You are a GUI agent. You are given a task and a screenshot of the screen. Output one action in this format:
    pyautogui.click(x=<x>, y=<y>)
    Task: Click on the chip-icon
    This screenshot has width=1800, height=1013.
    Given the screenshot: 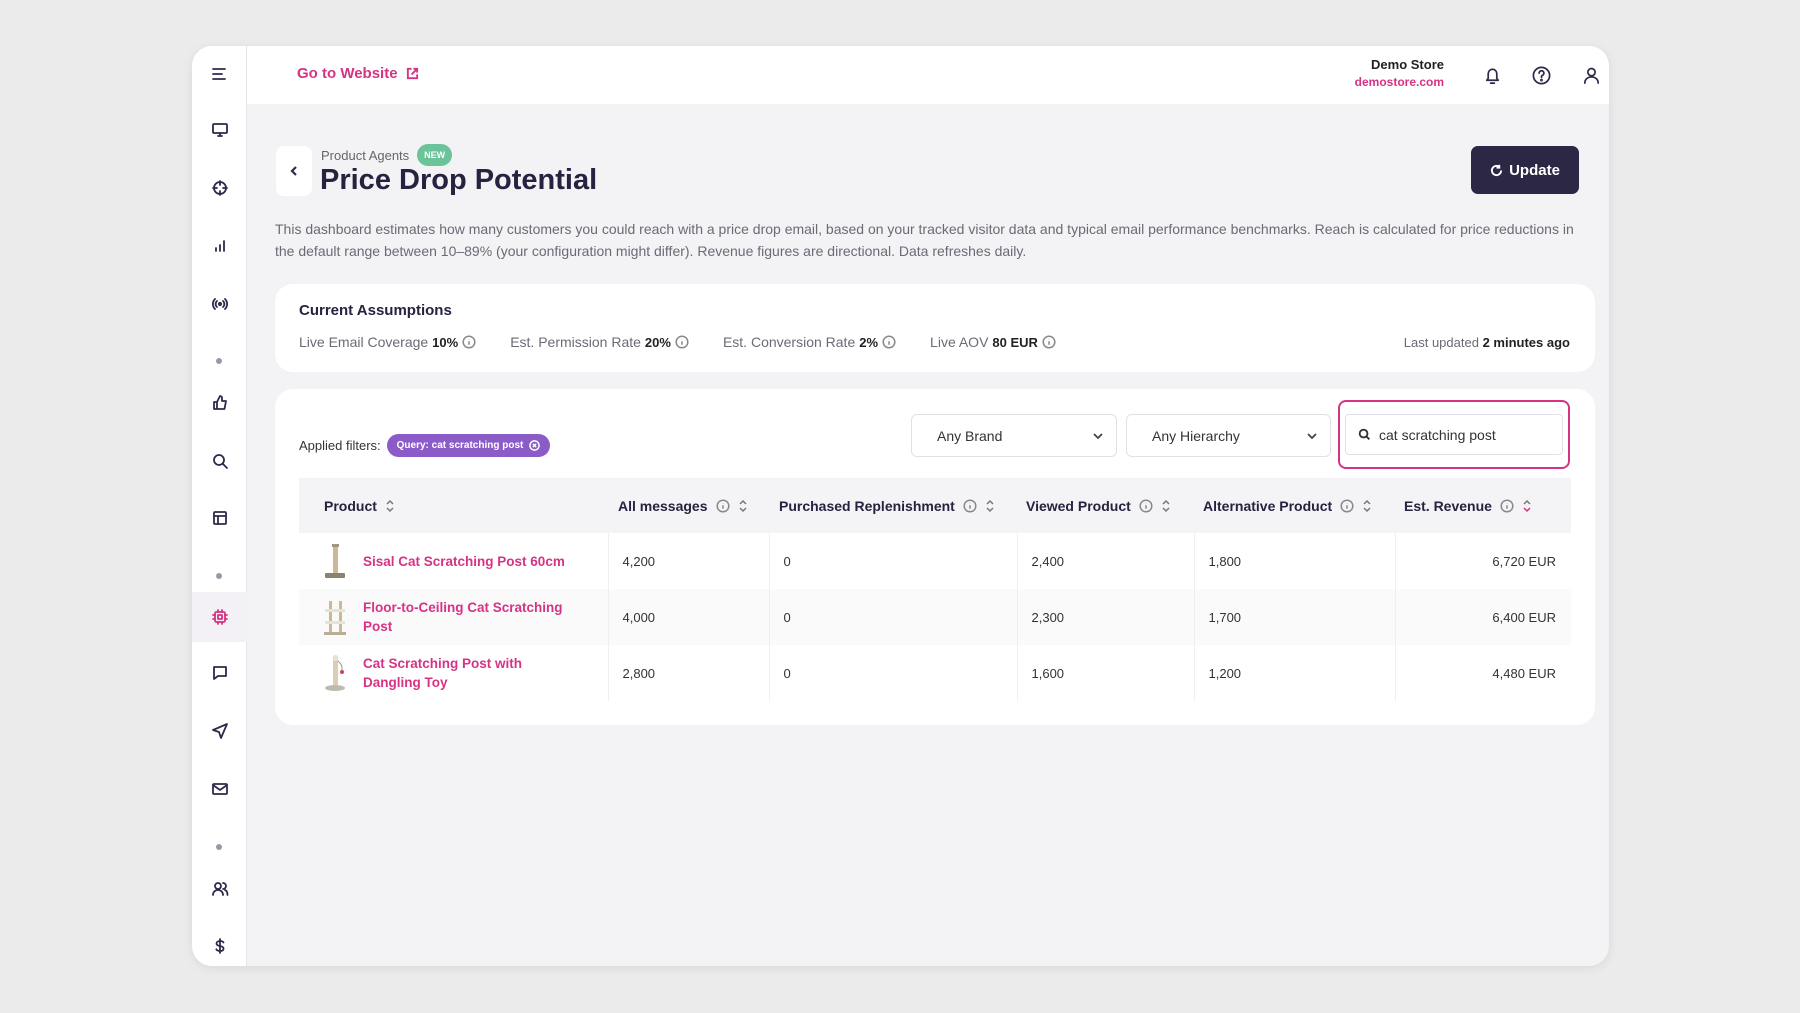 What is the action you would take?
    pyautogui.click(x=219, y=617)
    